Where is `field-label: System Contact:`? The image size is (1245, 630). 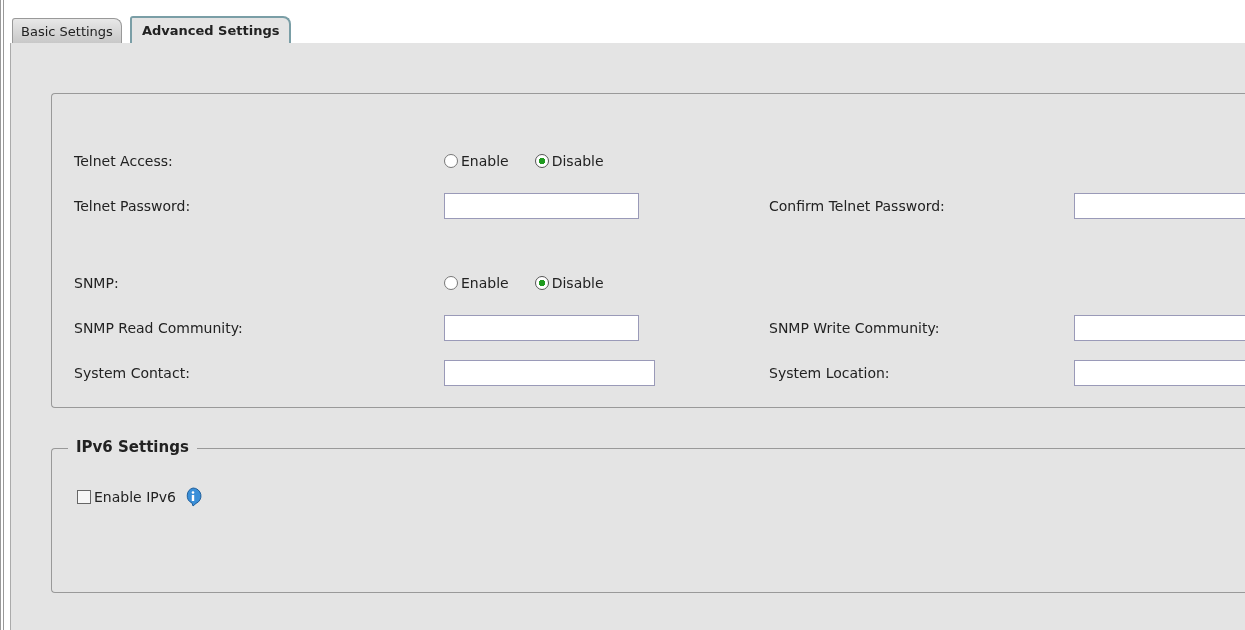
field-label: System Contact: is located at coordinates (132, 372).